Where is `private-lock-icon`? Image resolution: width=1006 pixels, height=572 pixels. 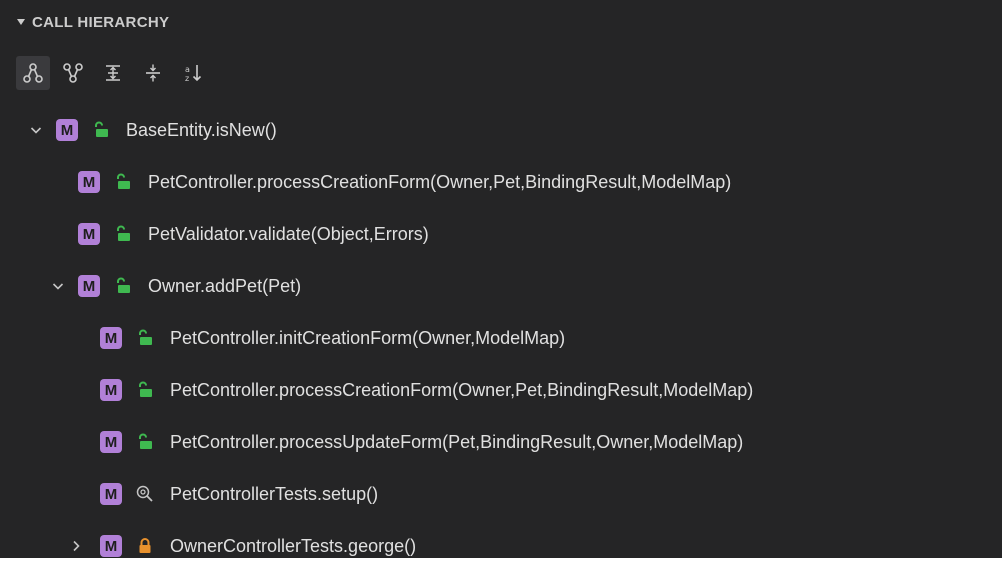
private-lock-icon is located at coordinates (145, 546).